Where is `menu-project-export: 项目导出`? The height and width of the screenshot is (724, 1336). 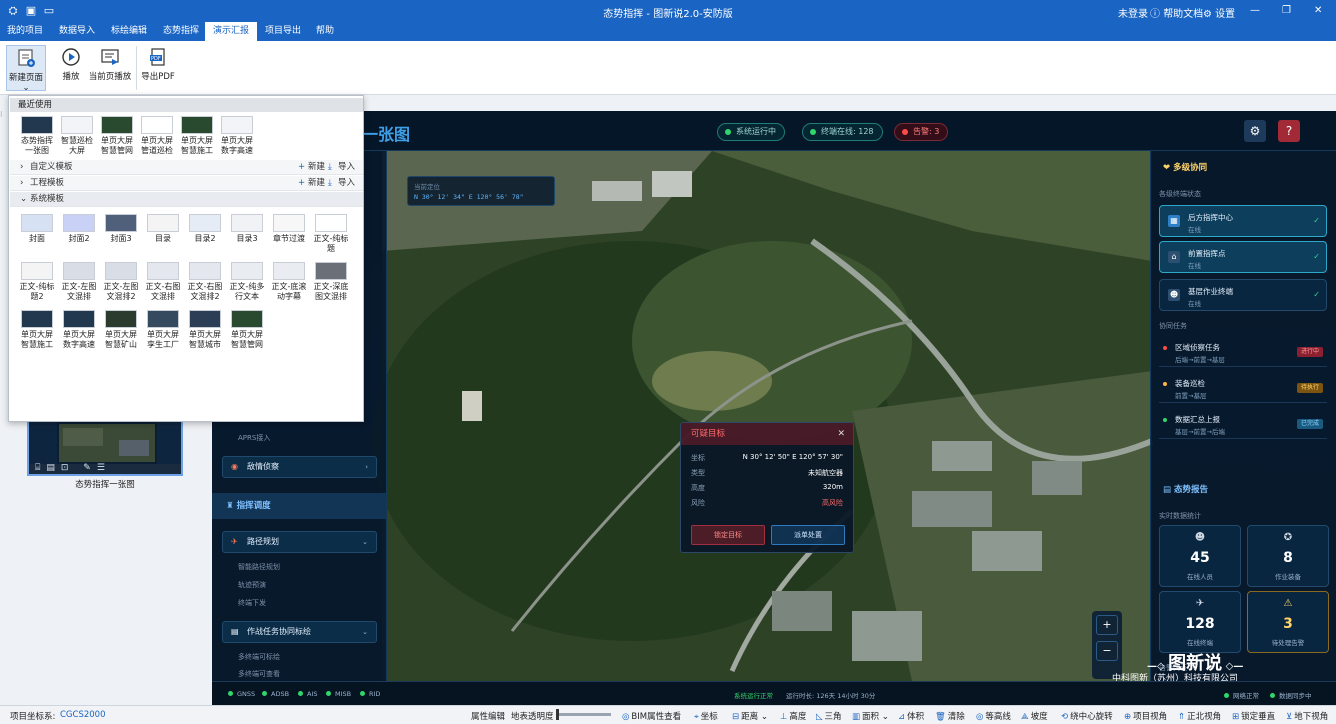 menu-project-export: 项目导出 is located at coordinates (283, 31).